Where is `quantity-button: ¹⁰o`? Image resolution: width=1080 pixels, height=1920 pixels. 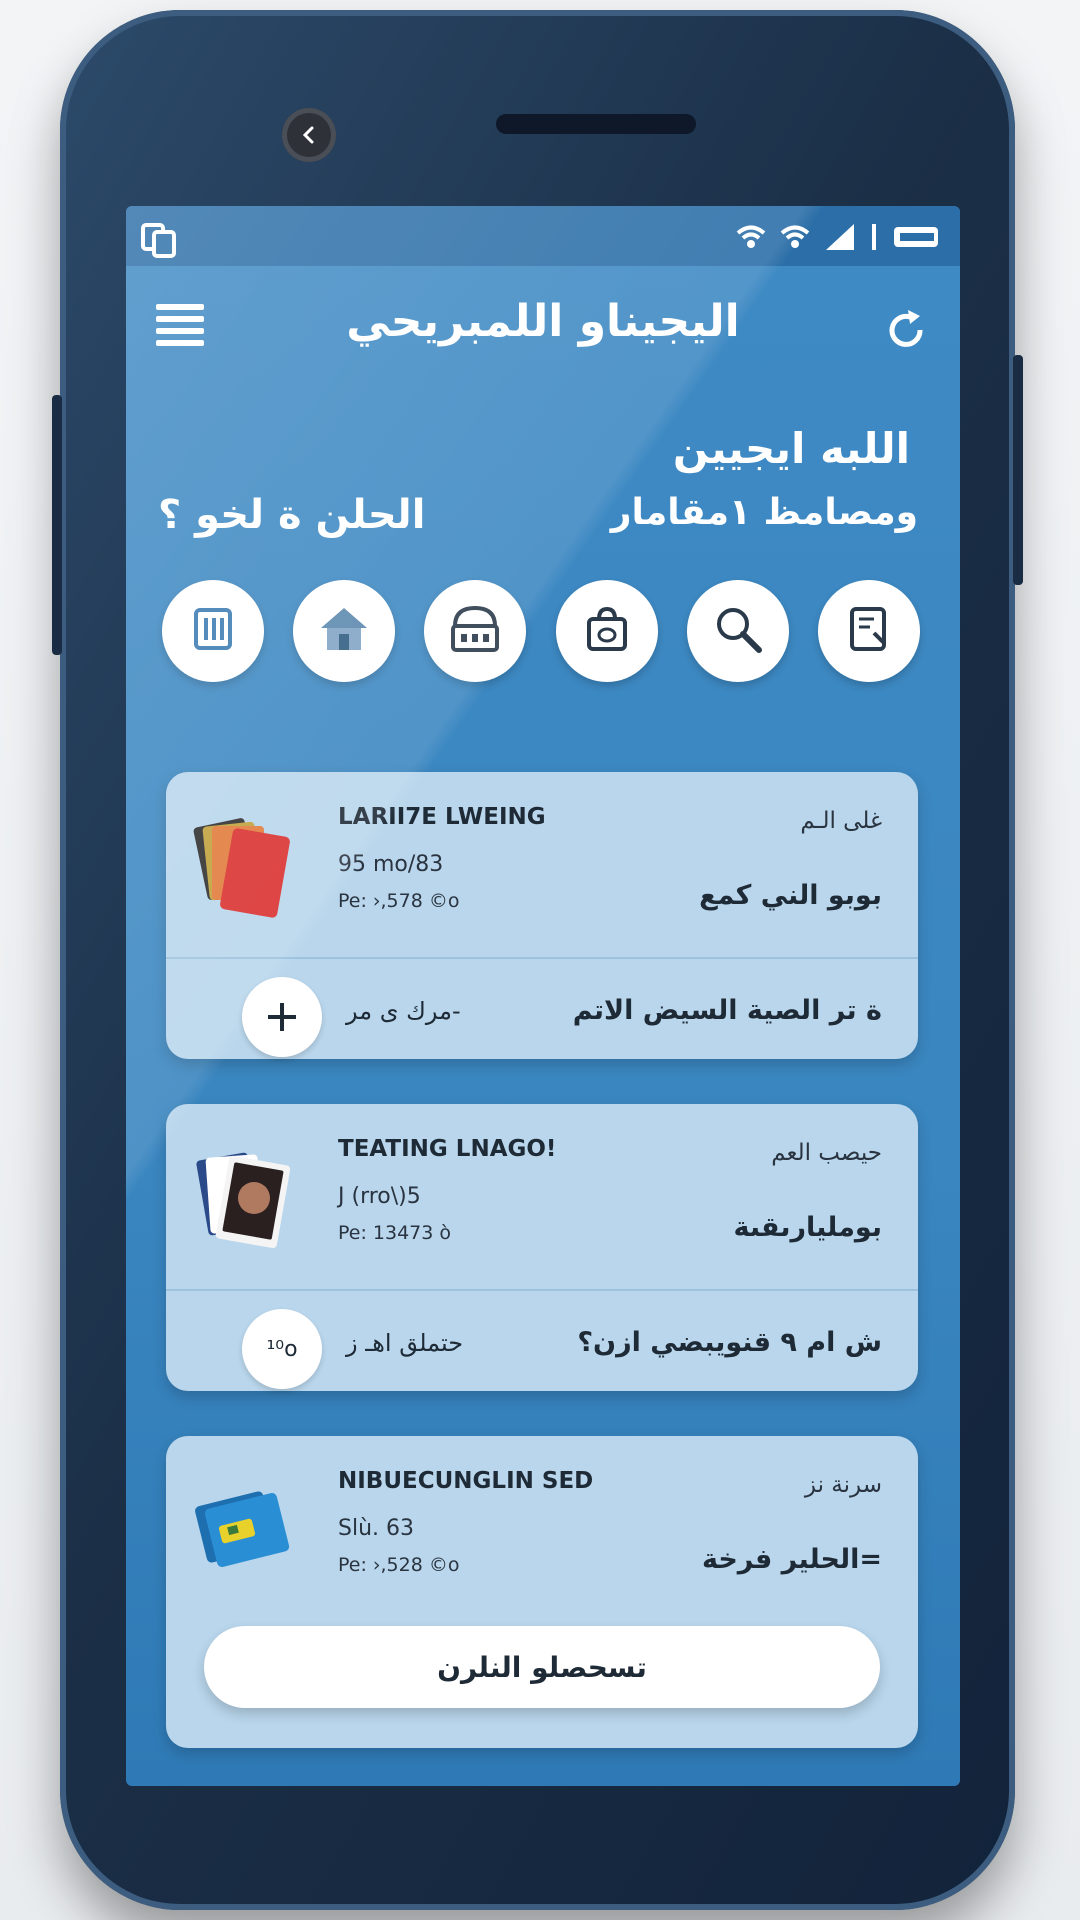 quantity-button: ¹⁰o is located at coordinates (282, 1349).